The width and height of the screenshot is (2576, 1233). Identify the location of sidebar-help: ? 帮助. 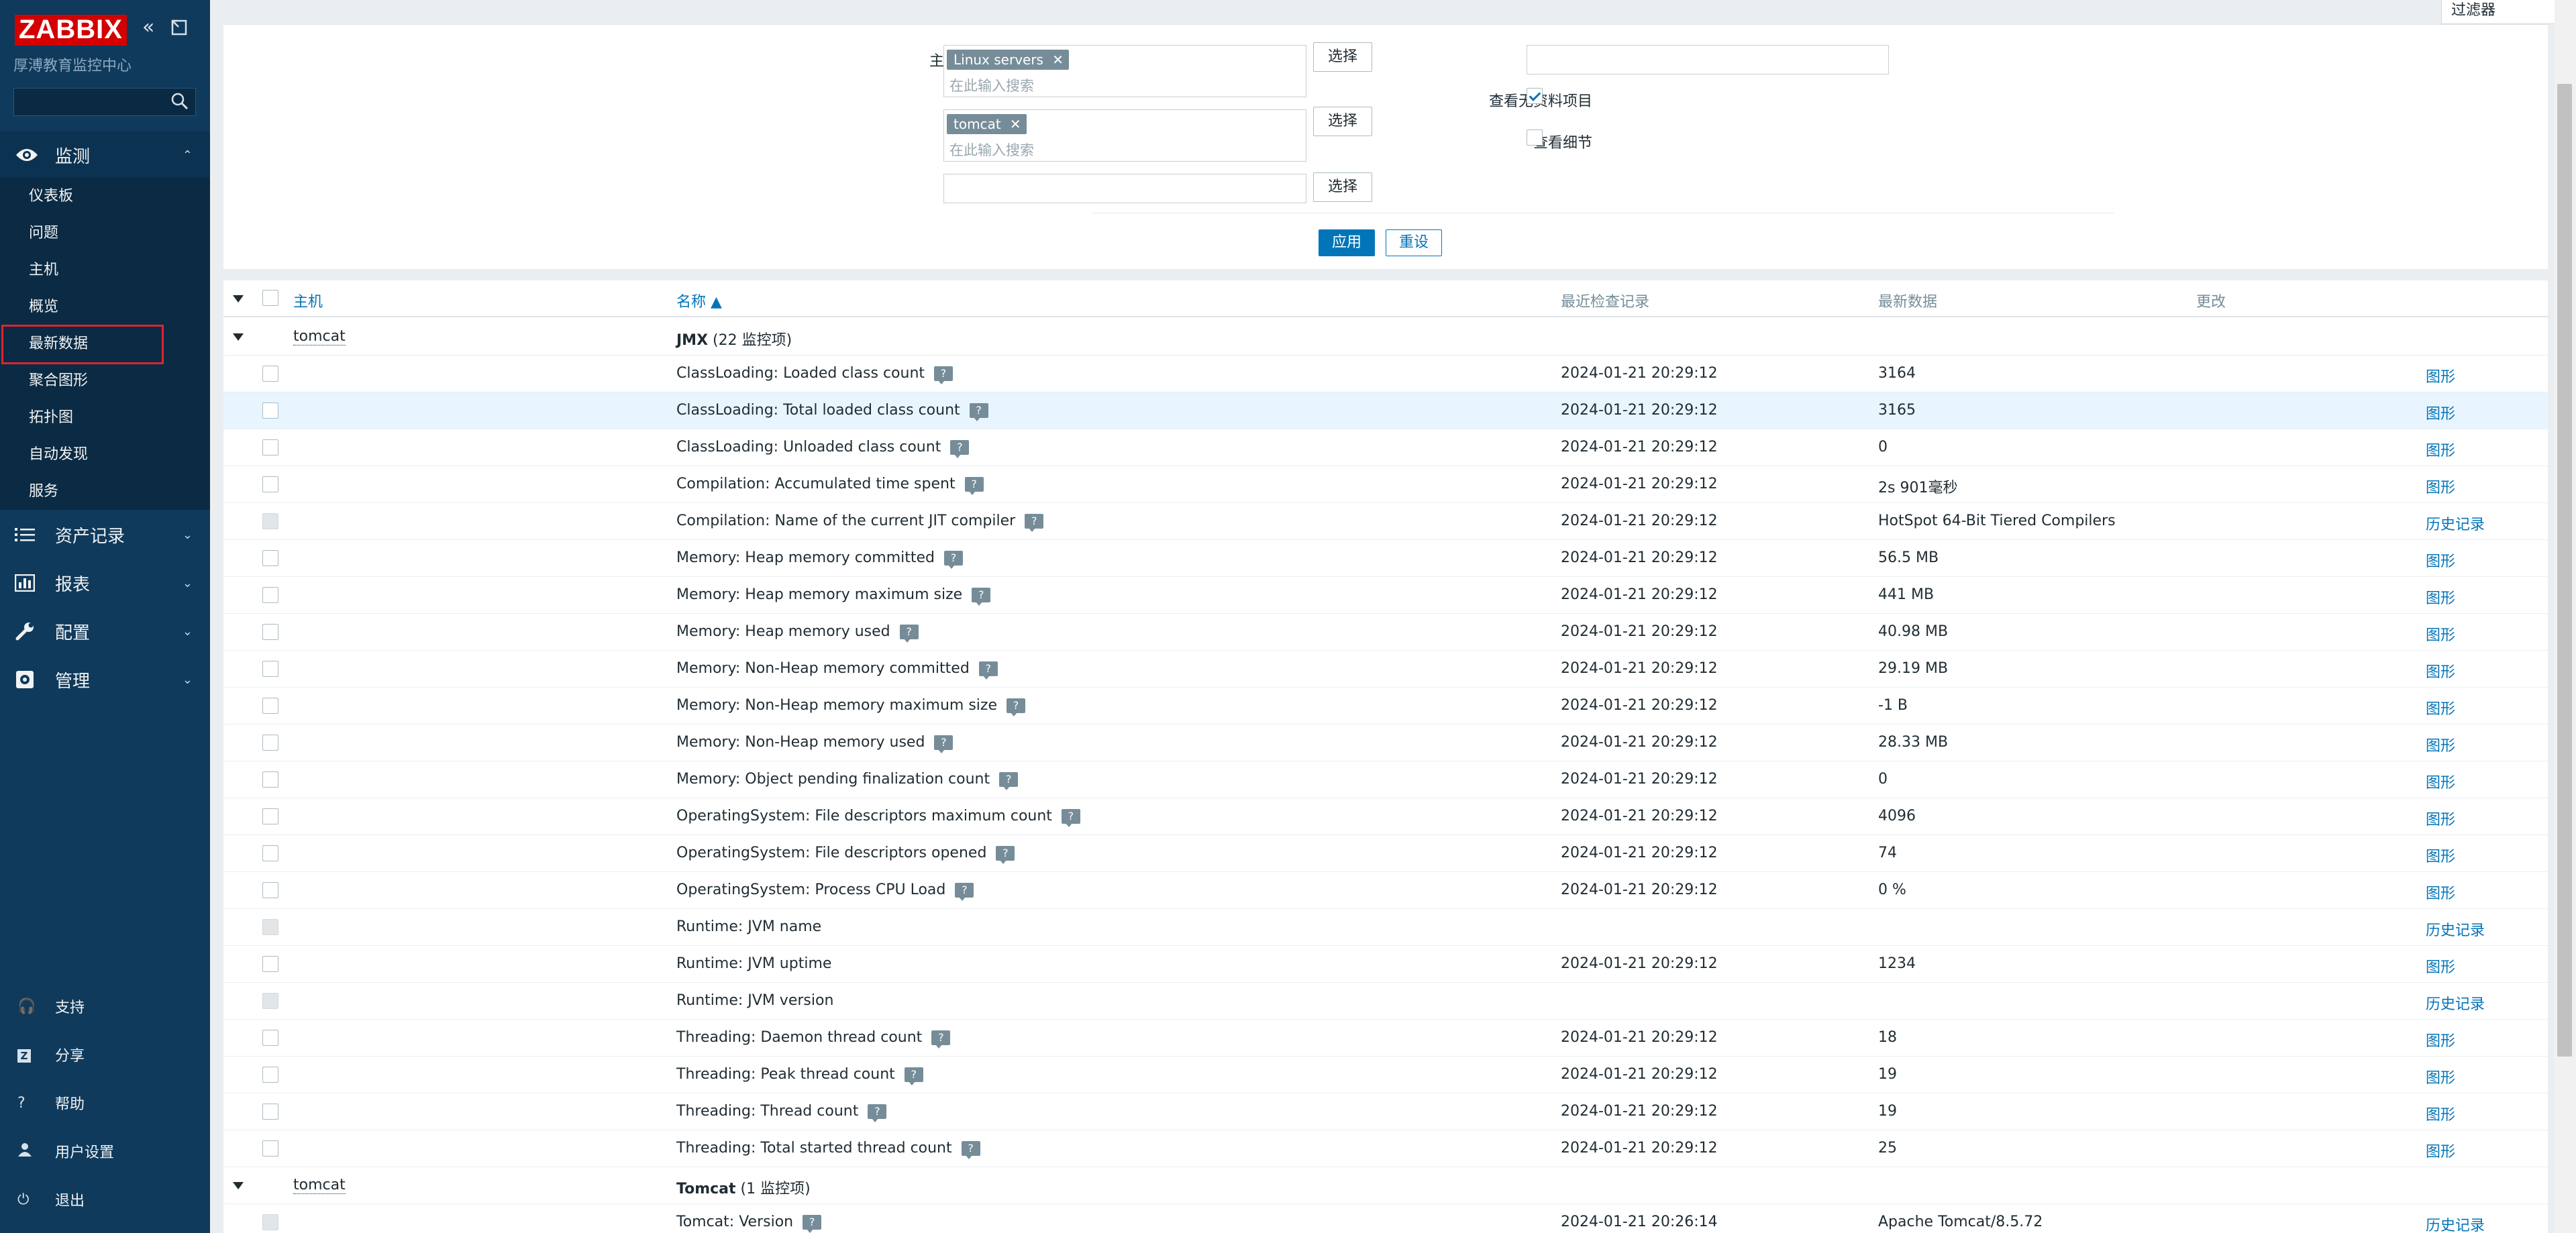
(105, 1103).